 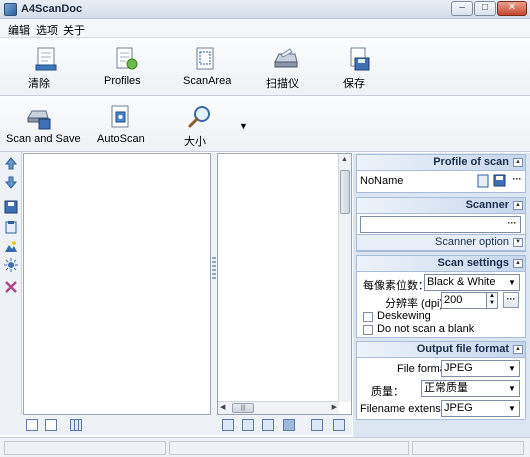 What do you see at coordinates (11, 163) in the screenshot?
I see `move-up-icon` at bounding box center [11, 163].